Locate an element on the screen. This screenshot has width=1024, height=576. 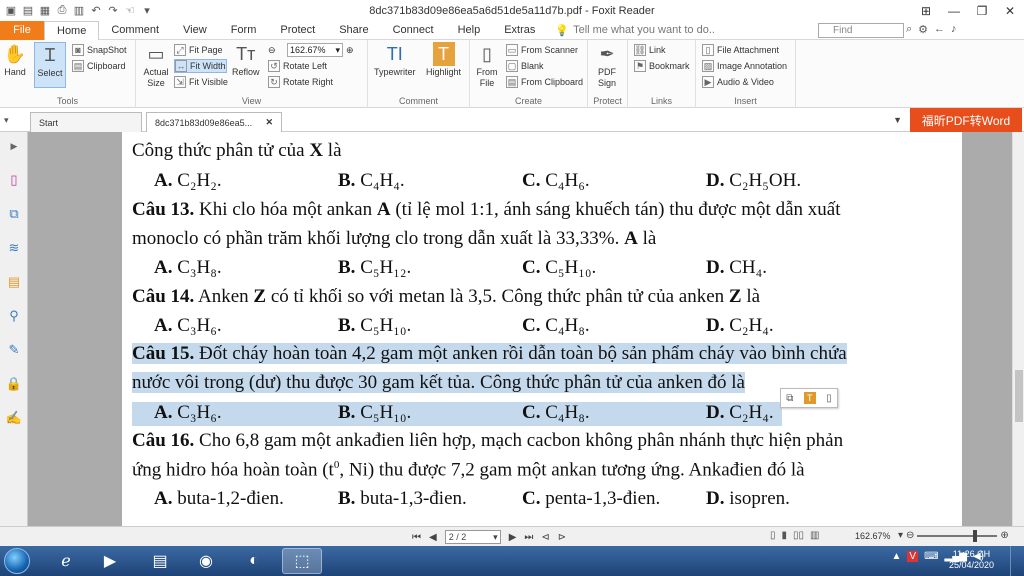
zoom-slider-knob is located at coordinates (975, 535).